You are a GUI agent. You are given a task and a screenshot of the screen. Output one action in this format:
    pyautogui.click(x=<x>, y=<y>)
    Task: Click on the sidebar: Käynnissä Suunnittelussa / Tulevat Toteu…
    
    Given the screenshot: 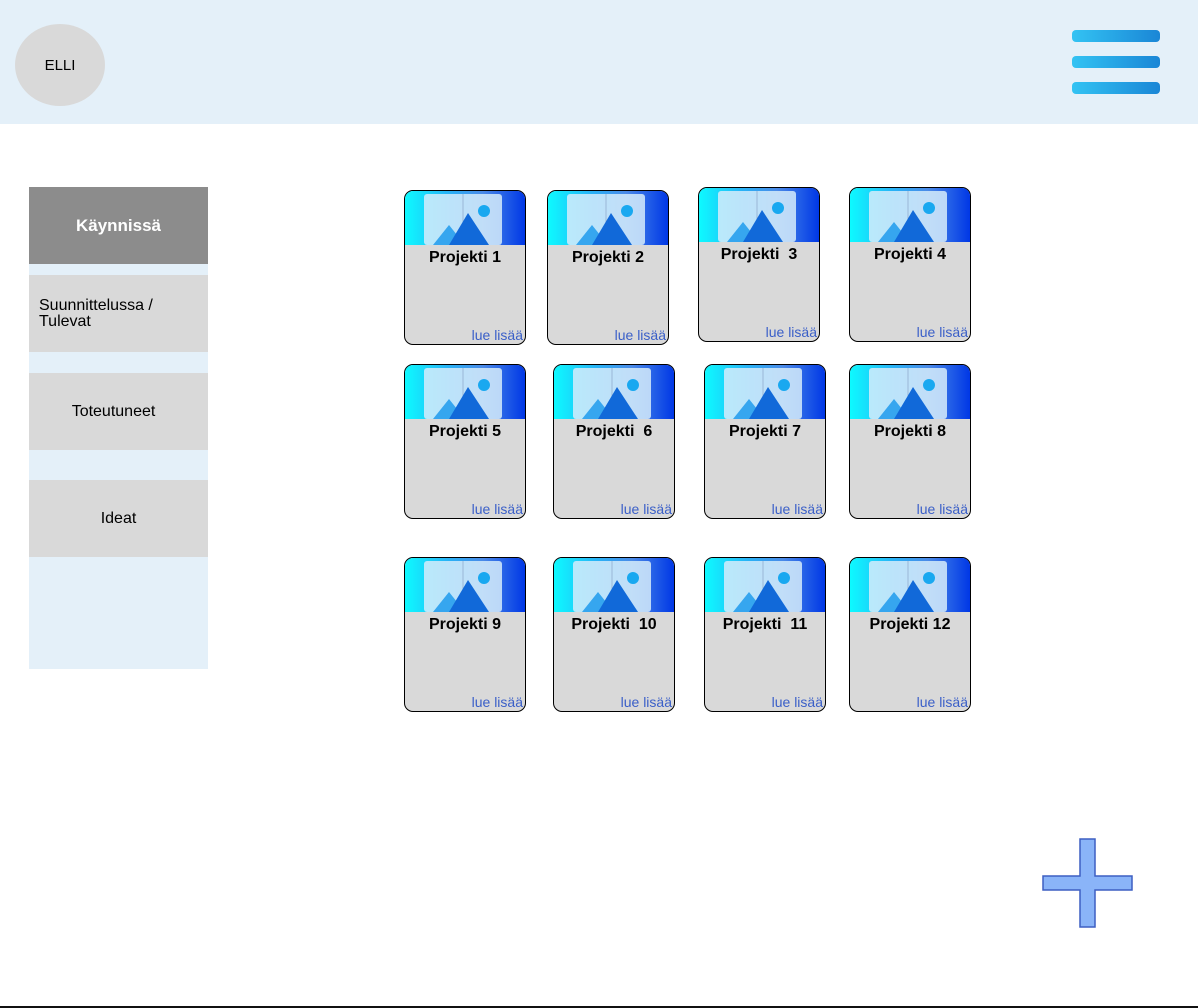 What is the action you would take?
    pyautogui.click(x=118, y=428)
    